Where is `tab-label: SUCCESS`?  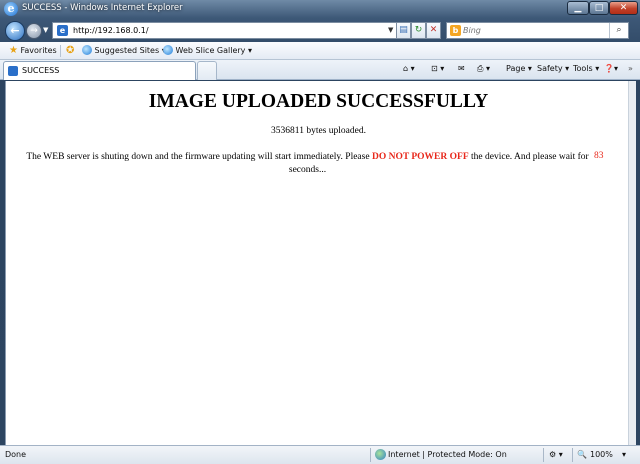 tab-label: SUCCESS is located at coordinates (41, 70).